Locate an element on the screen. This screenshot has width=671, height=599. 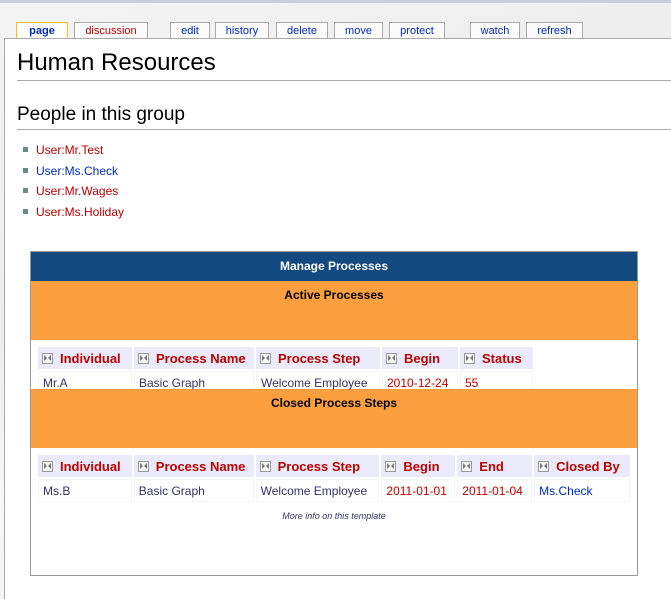
cell-end: 2011-01-04 is located at coordinates (495, 490).